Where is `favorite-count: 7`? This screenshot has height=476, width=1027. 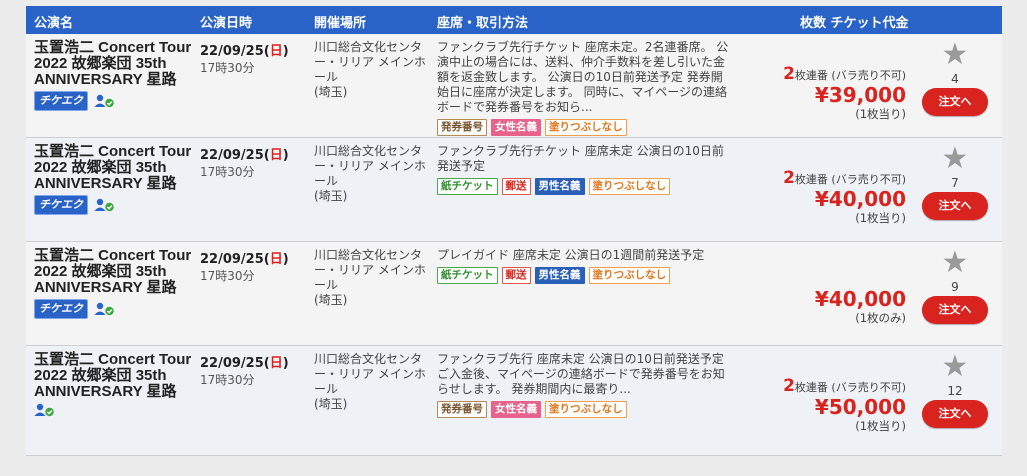 favorite-count: 7 is located at coordinates (955, 183).